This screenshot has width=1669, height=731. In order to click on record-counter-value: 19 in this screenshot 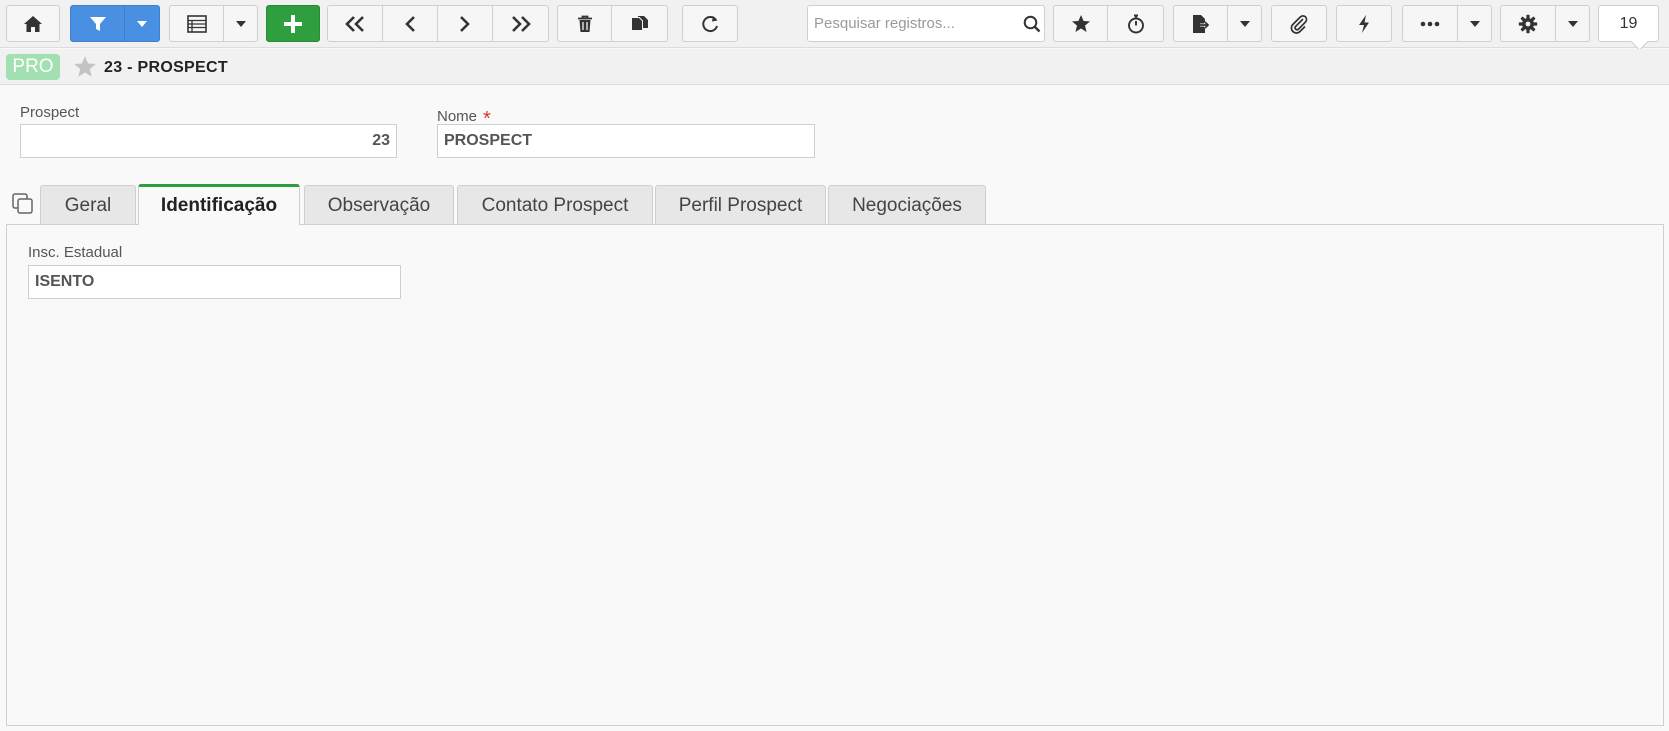, I will do `click(1628, 23)`.